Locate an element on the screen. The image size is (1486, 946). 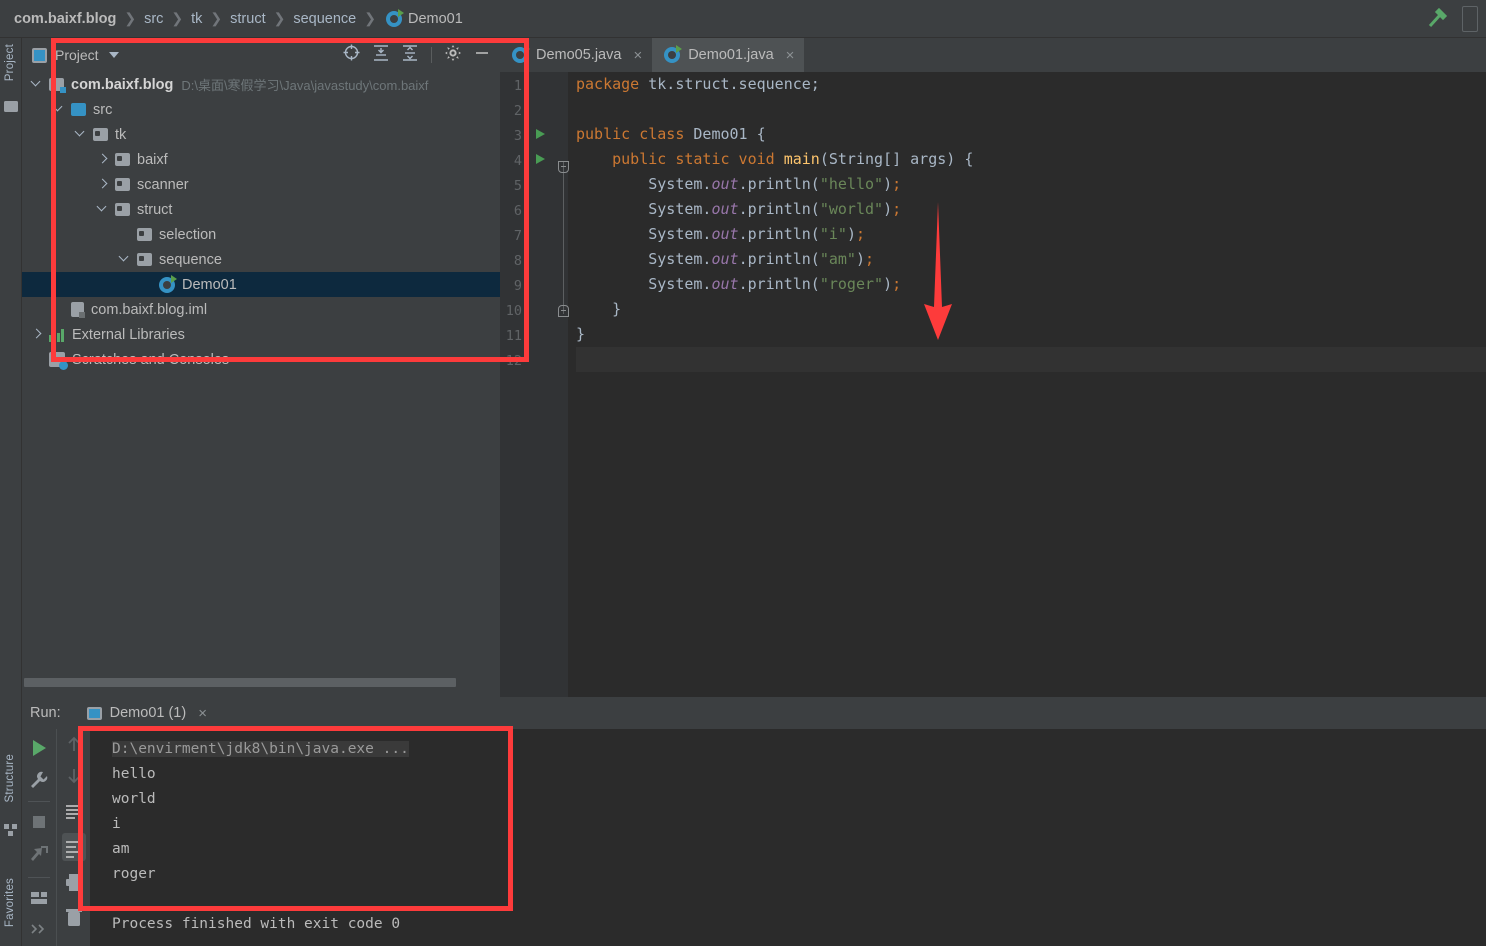
minimize-icon is located at coordinates (482, 55).